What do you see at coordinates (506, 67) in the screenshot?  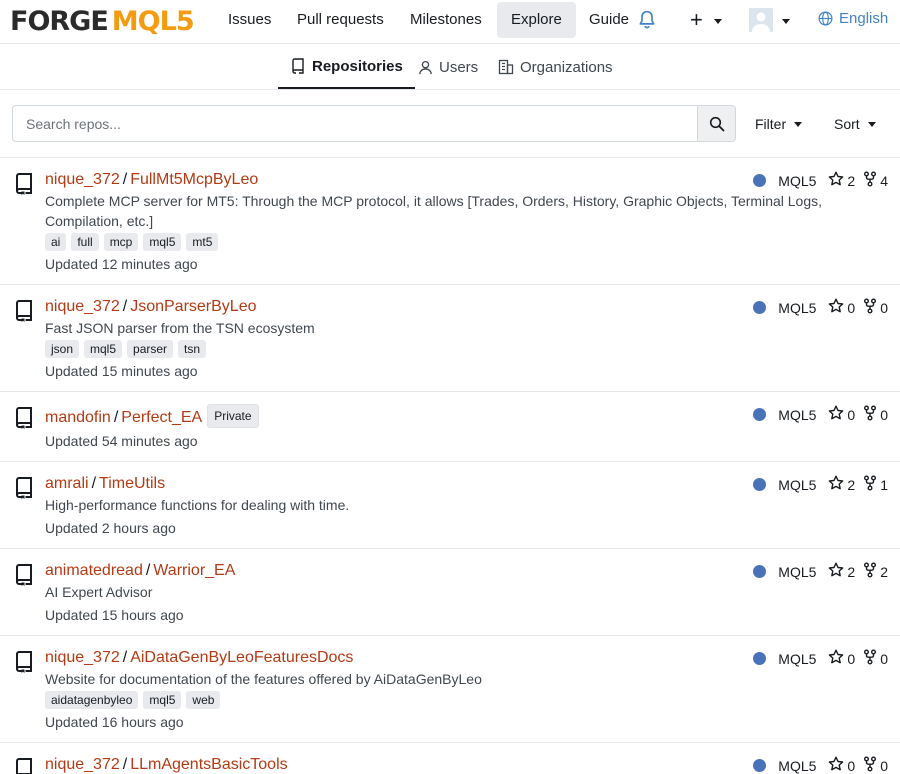 I see `organization-icon` at bounding box center [506, 67].